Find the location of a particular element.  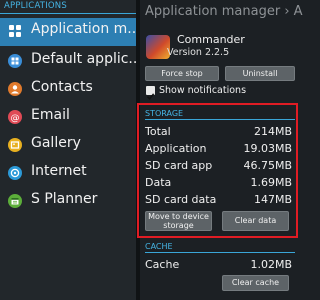

gallery-icon is located at coordinates (15, 145).